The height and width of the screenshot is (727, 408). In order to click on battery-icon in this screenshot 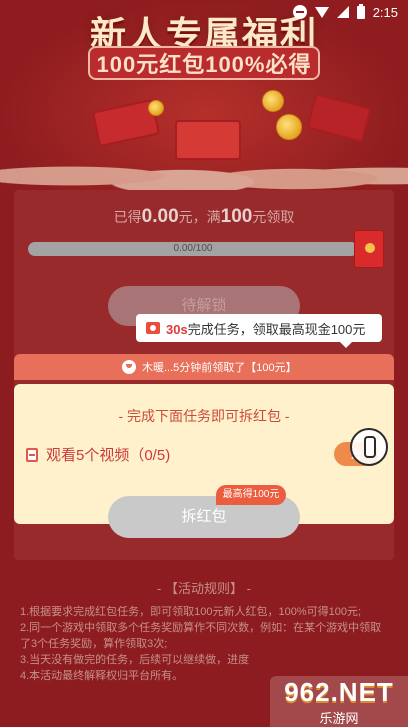, I will do `click(360, 11)`.